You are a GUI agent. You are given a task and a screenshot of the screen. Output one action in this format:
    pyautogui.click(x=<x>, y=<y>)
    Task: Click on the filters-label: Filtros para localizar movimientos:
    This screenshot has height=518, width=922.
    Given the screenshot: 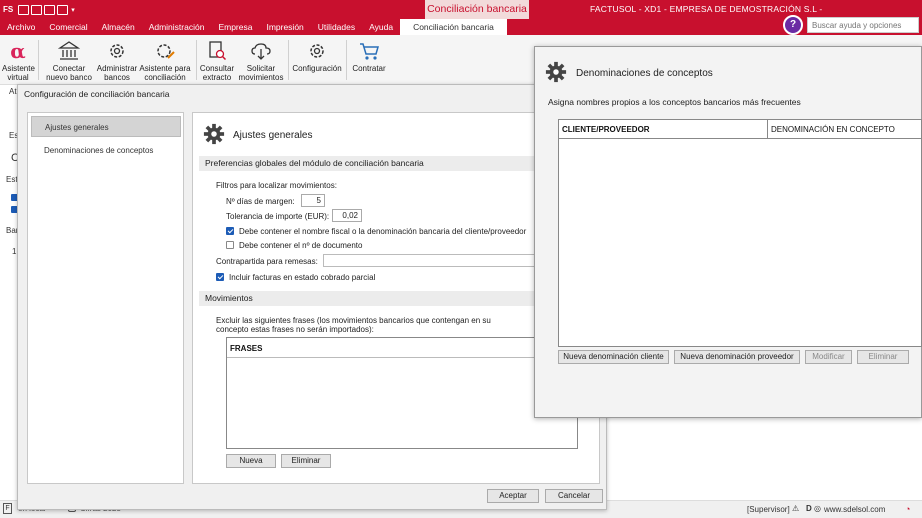 What is the action you would take?
    pyautogui.click(x=276, y=185)
    